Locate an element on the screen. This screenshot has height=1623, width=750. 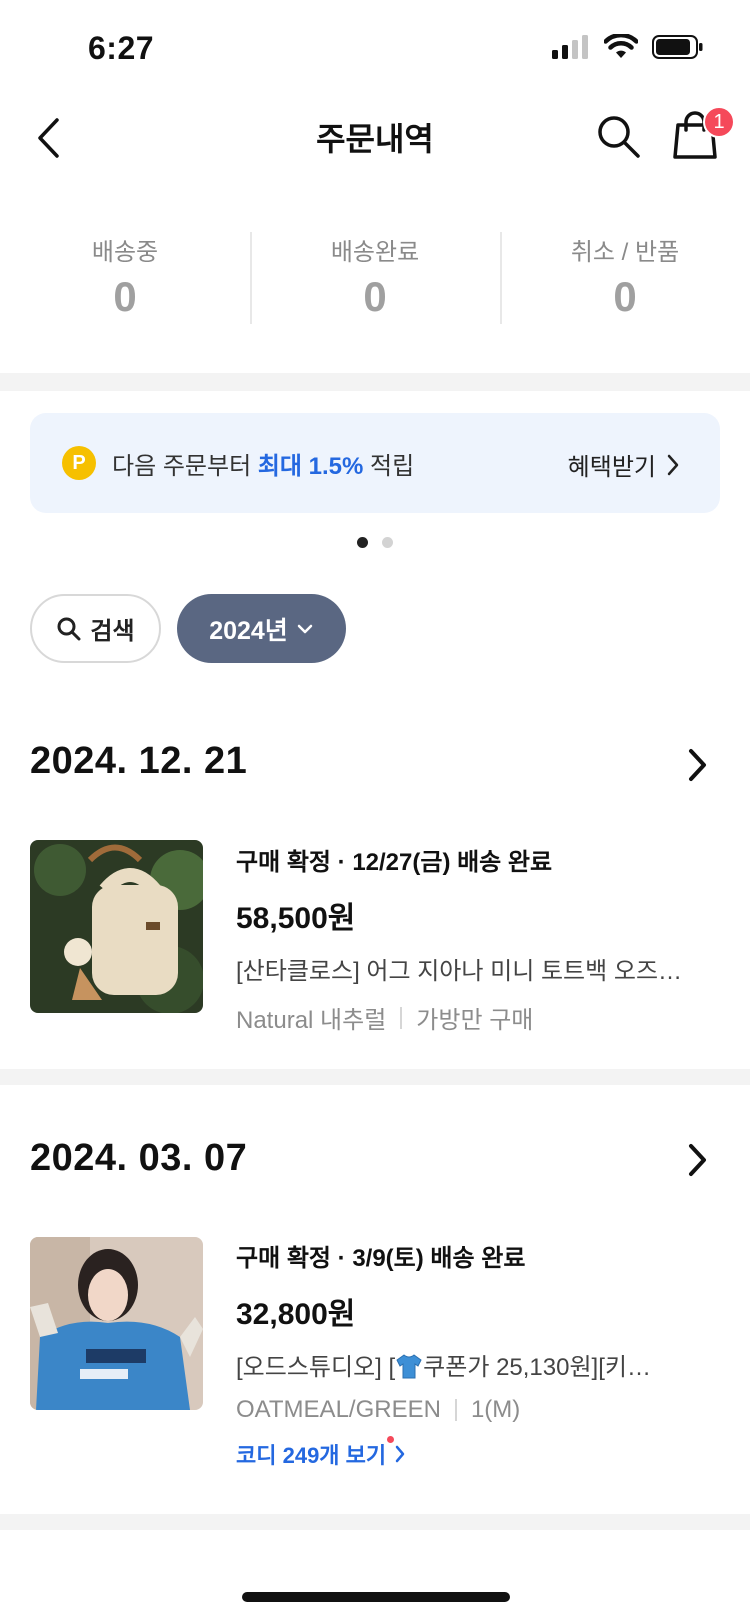
product-name-prefix: [오드스튜디오] [ is located at coordinates (316, 1367).